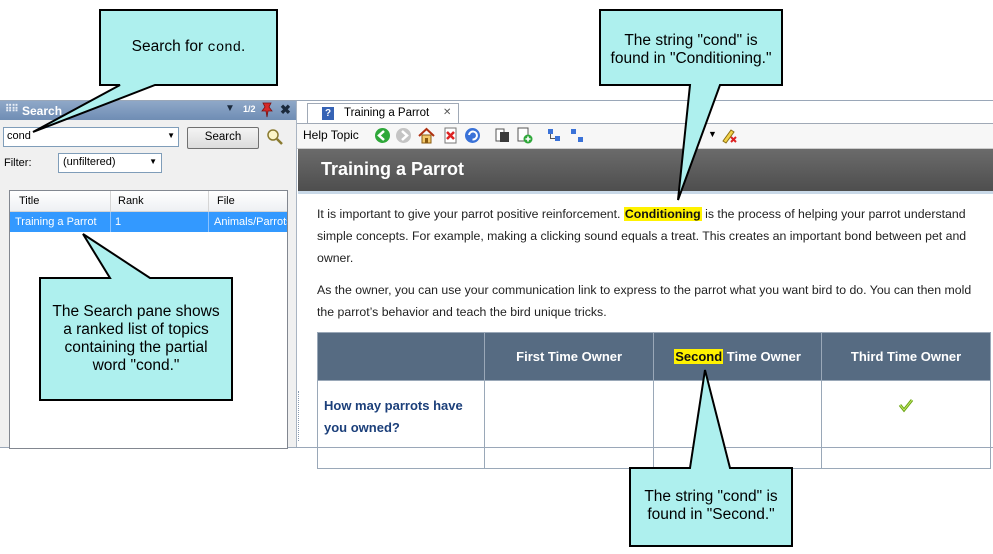 The height and width of the screenshot is (554, 993). Describe the element at coordinates (712, 134) in the screenshot. I see `highlight-menu-arrow-icon: ▼` at that location.